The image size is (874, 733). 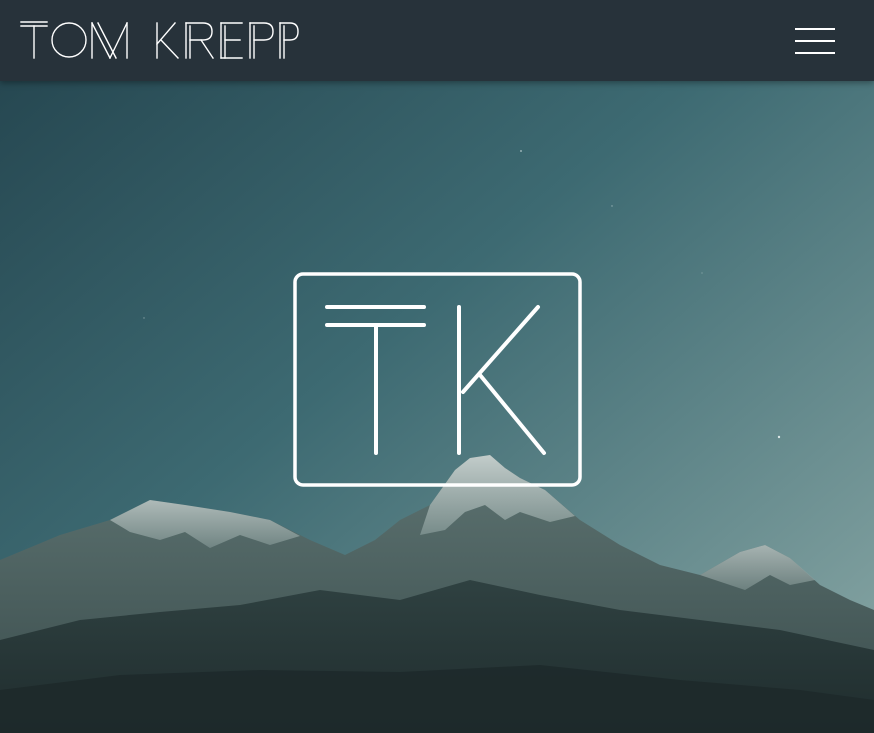 I want to click on brand-logo-link: TOM KREPP, so click(x=160, y=41).